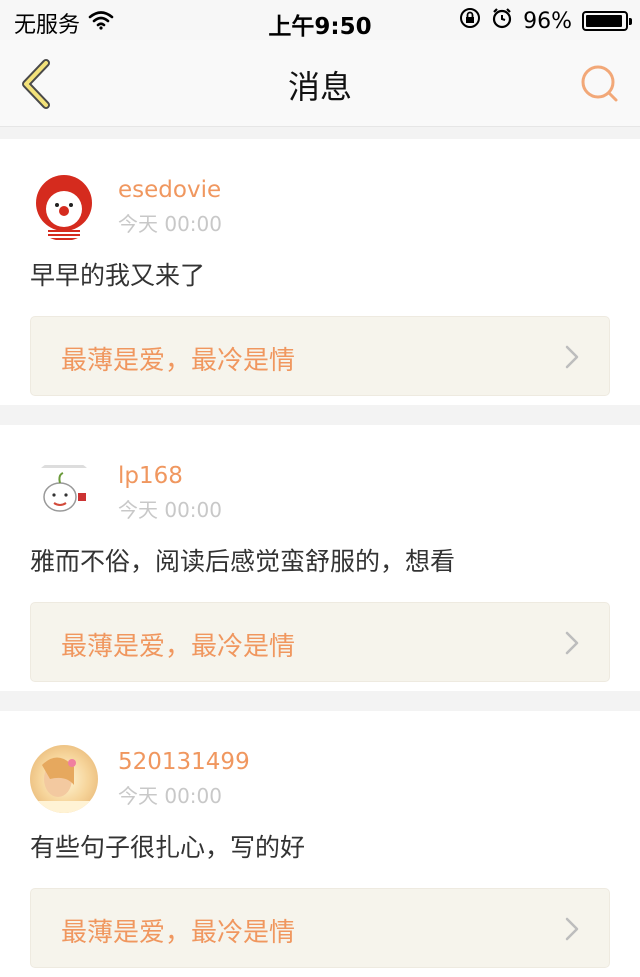  I want to click on battery-icon, so click(607, 21).